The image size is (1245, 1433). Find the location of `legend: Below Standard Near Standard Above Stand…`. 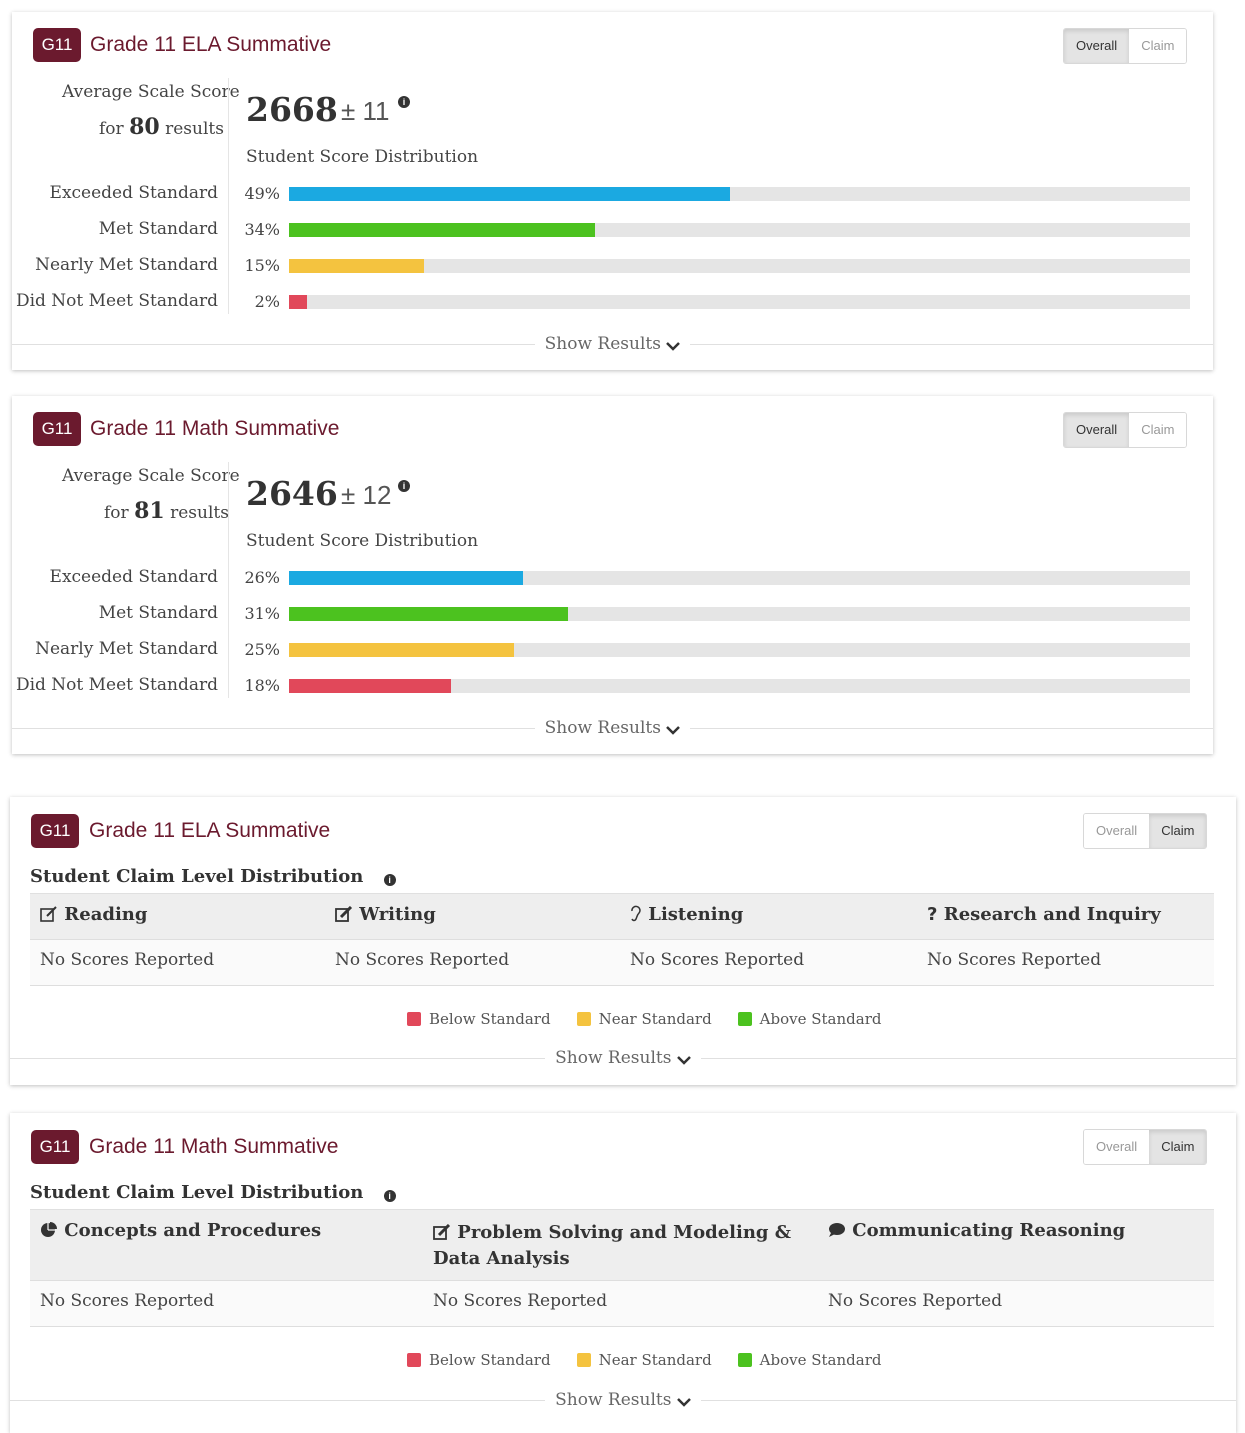

legend: Below Standard Near Standard Above Stand… is located at coordinates (644, 1360).